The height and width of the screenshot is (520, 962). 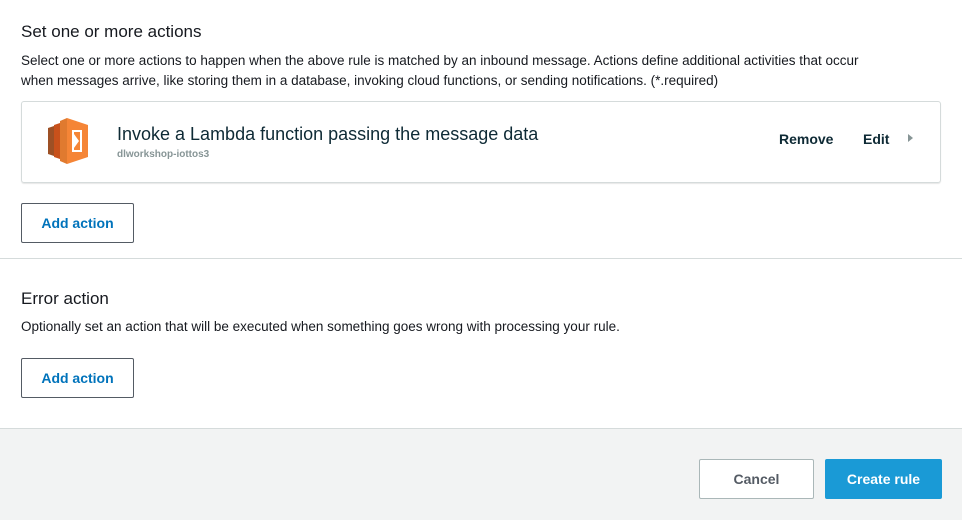 What do you see at coordinates (806, 139) in the screenshot?
I see `remove-action-link: Remove` at bounding box center [806, 139].